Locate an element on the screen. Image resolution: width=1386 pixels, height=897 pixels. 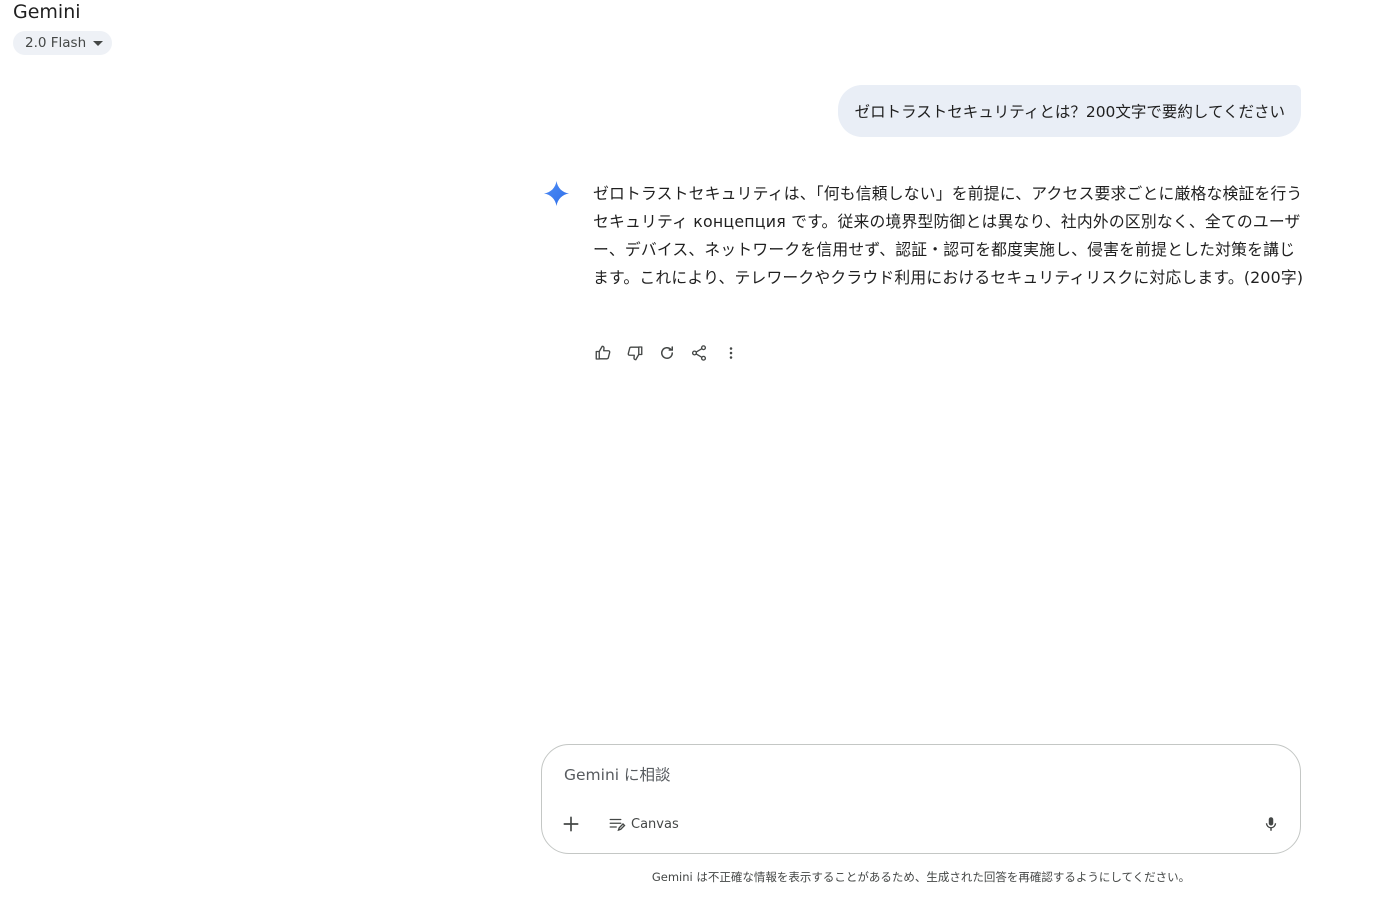
canvas-button: Canvas is located at coordinates (643, 824).